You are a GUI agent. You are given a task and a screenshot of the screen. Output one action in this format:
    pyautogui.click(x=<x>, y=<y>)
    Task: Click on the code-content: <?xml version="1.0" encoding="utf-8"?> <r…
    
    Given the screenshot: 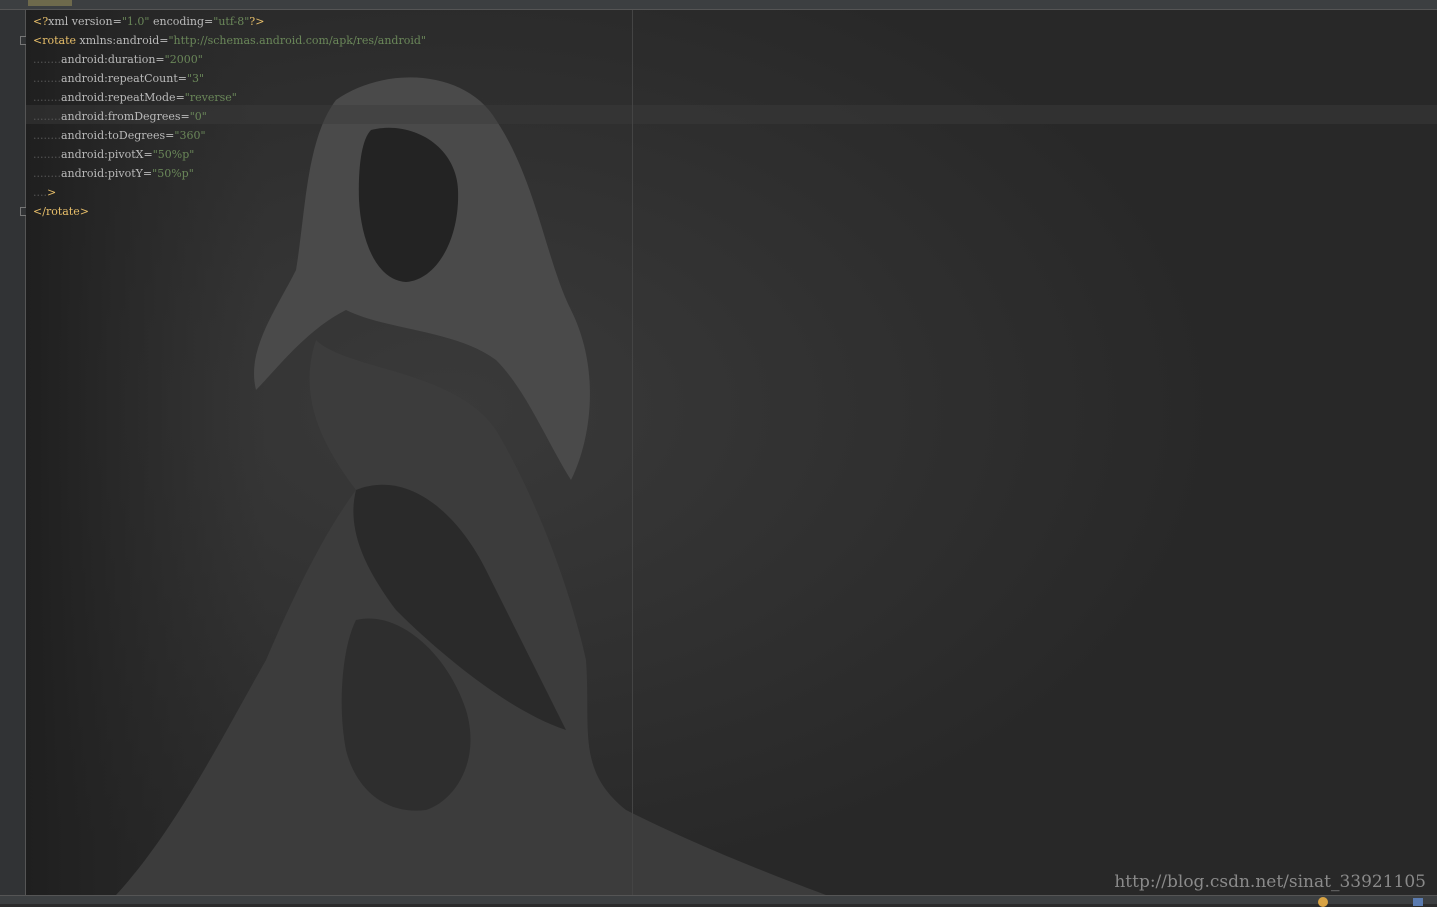 What is the action you would take?
    pyautogui.click(x=229, y=116)
    